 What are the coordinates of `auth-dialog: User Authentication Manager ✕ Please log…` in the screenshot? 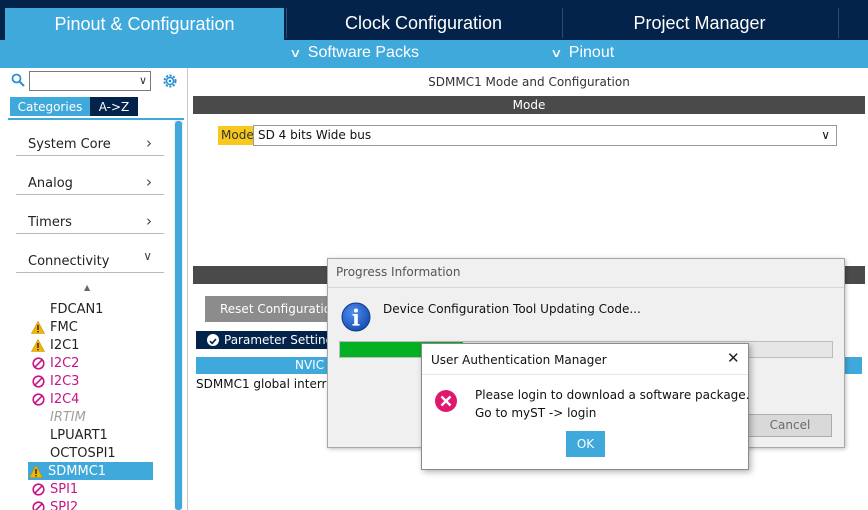 It's located at (585, 406).